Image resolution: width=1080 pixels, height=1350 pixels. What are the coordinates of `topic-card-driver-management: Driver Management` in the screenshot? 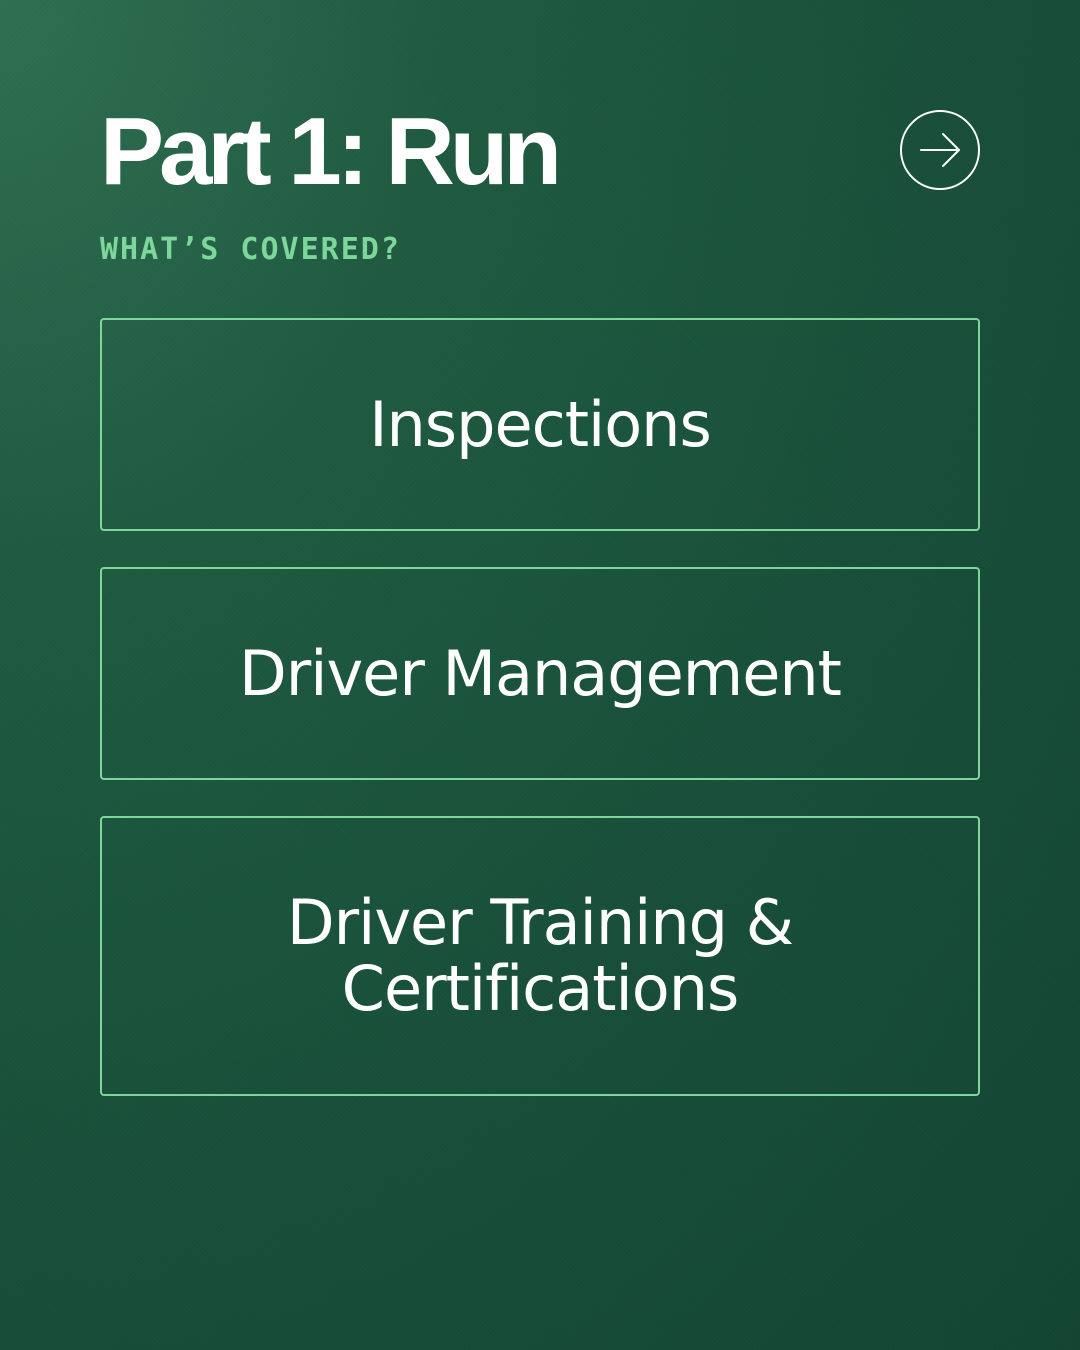 It's located at (540, 673).